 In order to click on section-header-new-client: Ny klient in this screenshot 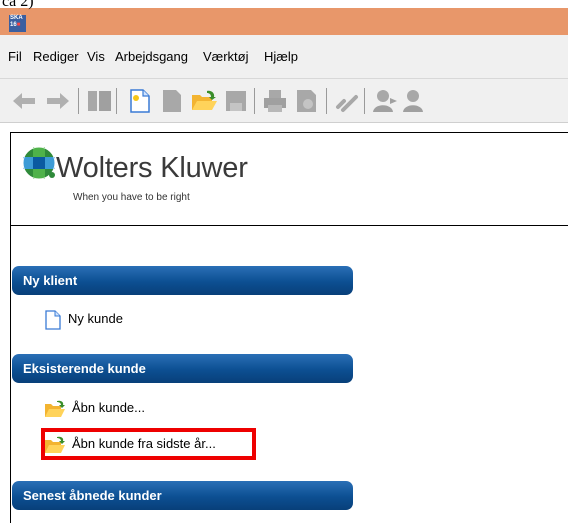, I will do `click(182, 280)`.